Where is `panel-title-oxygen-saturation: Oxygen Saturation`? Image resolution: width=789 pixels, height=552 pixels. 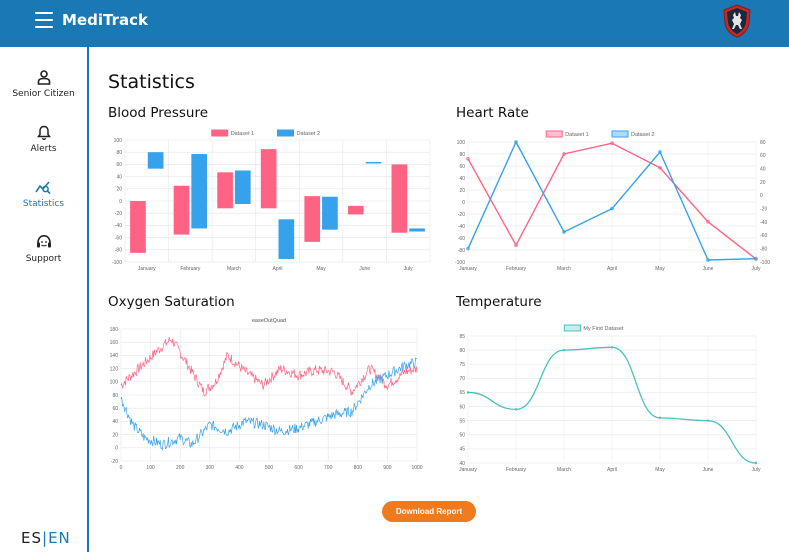 panel-title-oxygen-saturation: Oxygen Saturation is located at coordinates (171, 302).